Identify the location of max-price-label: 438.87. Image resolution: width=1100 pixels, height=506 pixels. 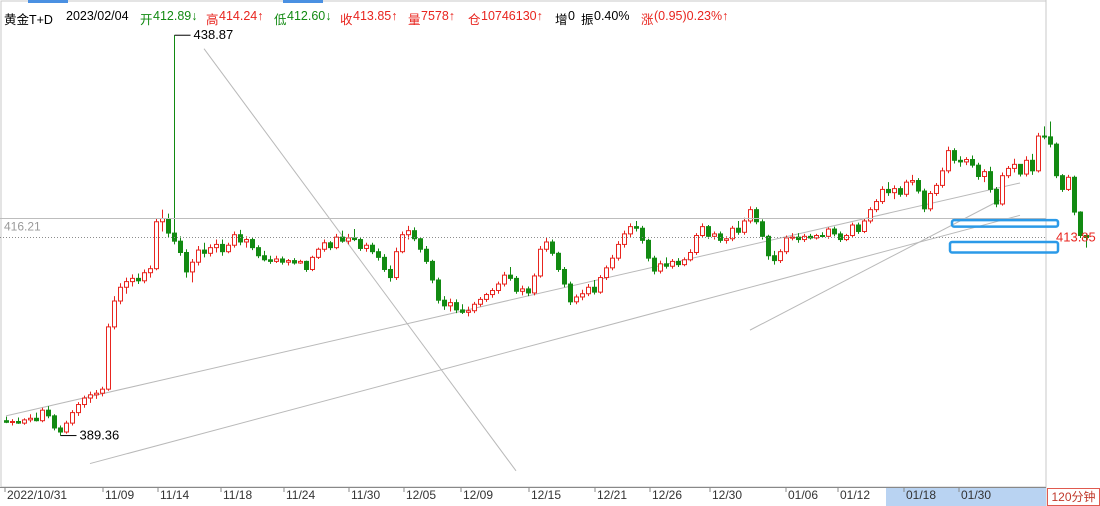
(214, 34).